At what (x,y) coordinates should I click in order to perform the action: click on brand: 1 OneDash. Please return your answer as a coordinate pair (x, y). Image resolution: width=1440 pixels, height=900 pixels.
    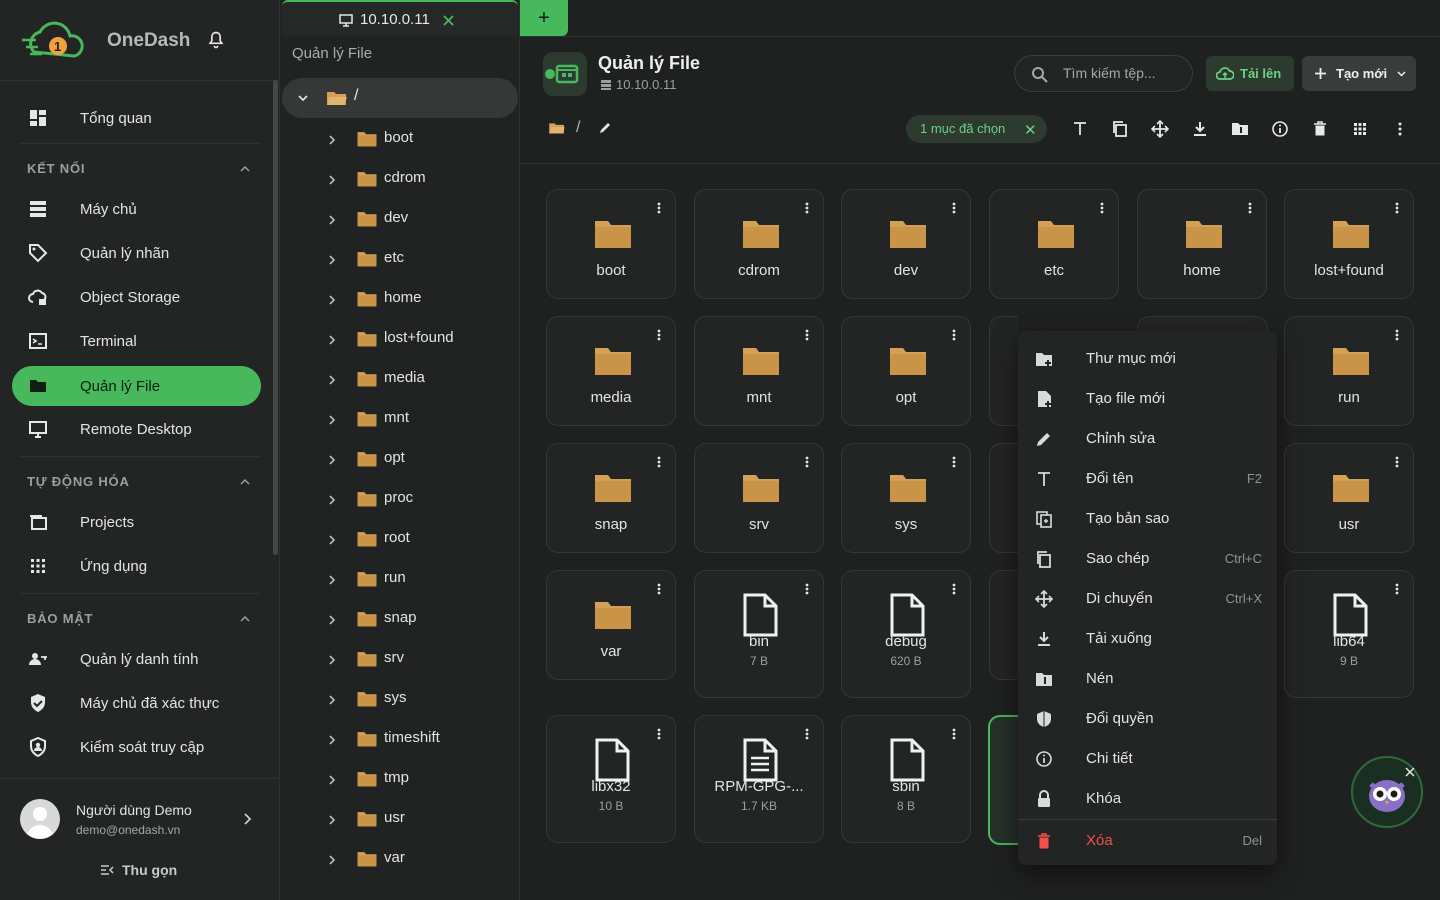
    Looking at the image, I should click on (145, 41).